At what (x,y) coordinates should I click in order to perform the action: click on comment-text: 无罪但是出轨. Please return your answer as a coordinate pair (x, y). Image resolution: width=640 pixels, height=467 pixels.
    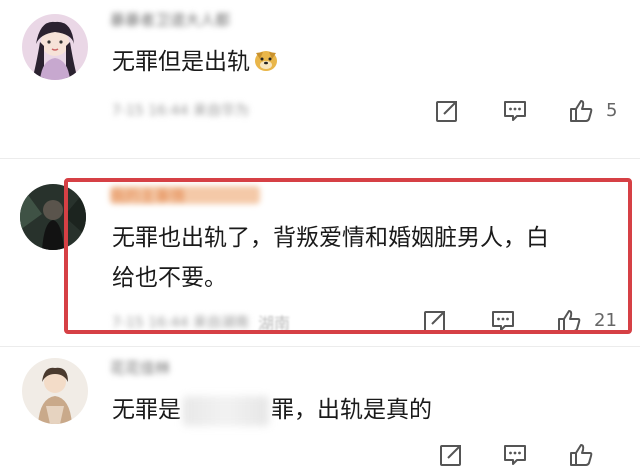
    Looking at the image, I should click on (195, 62).